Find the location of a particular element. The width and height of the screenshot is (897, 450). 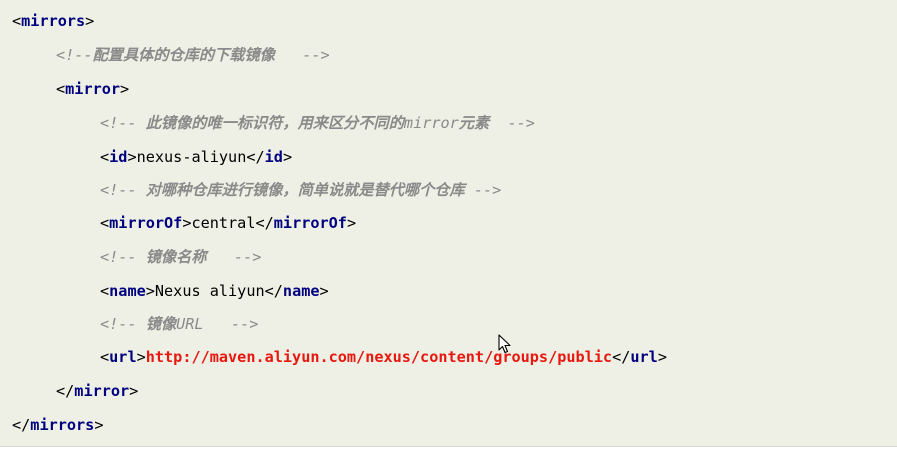

code-line-id: <id>nexus-aliyun</id> is located at coordinates (146, 157).